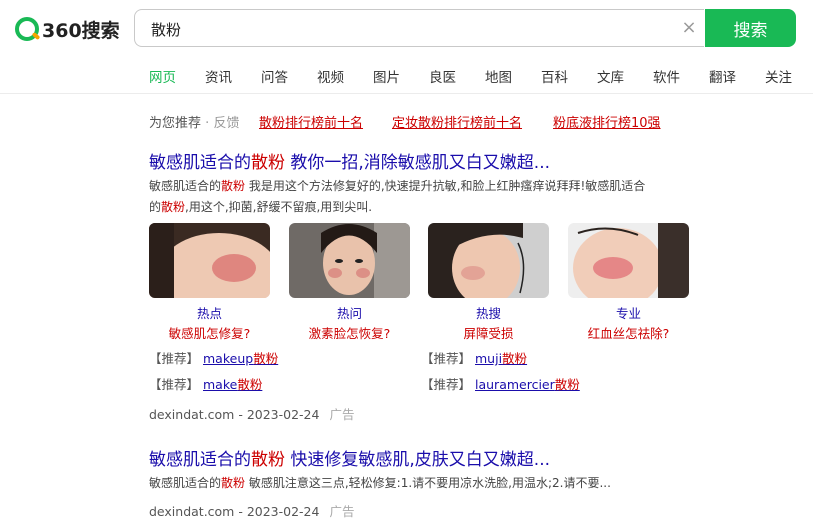 The width and height of the screenshot is (813, 525). I want to click on search-box: ×, so click(419, 28).